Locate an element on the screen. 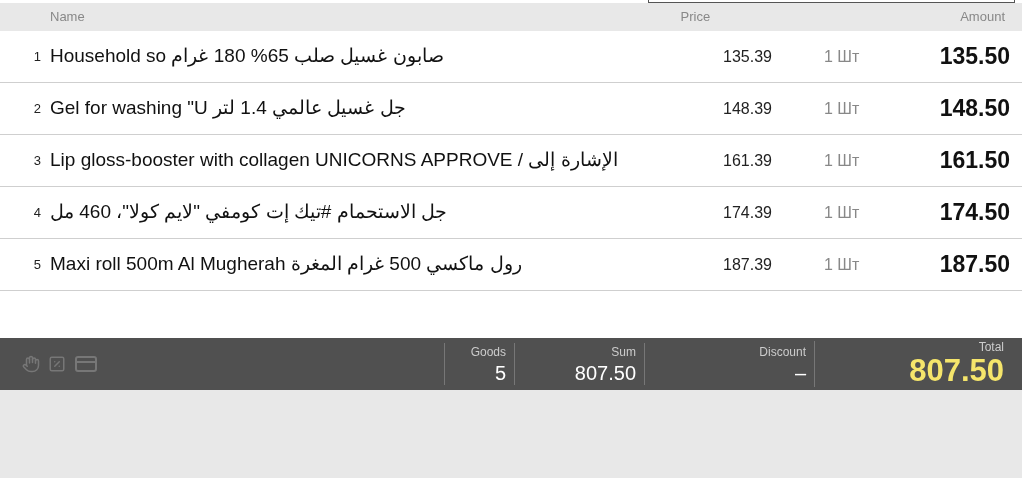 The height and width of the screenshot is (478, 1022). row-number: 4 is located at coordinates (37, 212).